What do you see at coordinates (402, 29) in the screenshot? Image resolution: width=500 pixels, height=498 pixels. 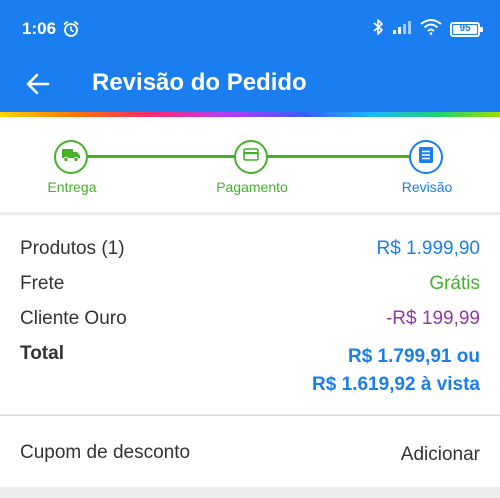 I see `signal-icon` at bounding box center [402, 29].